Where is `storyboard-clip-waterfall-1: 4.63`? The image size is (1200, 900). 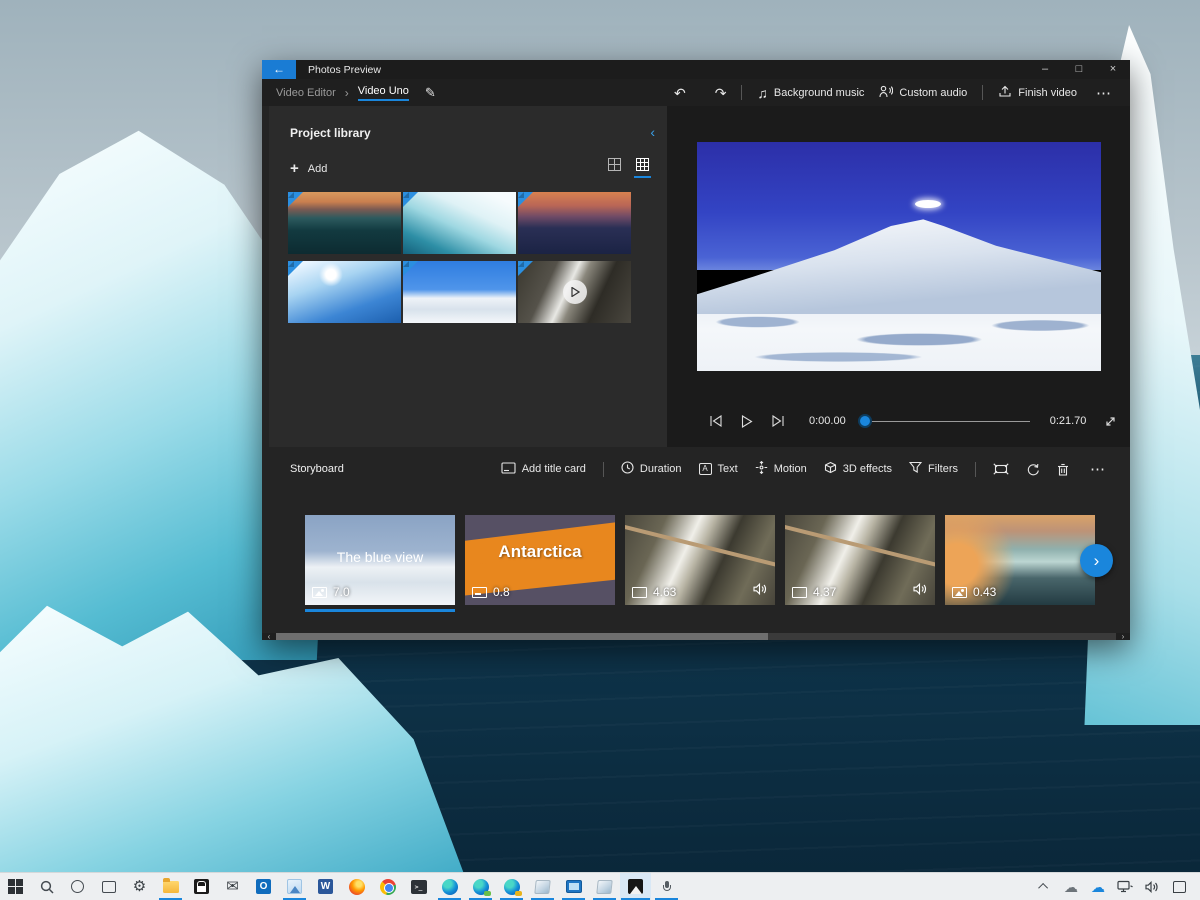
storyboard-clip-waterfall-1: 4.63 is located at coordinates (700, 560).